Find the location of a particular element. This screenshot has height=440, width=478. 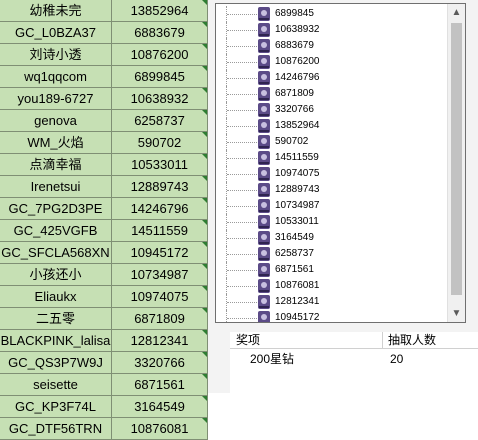

name-cell: 点滴幸福 is located at coordinates (56, 165).